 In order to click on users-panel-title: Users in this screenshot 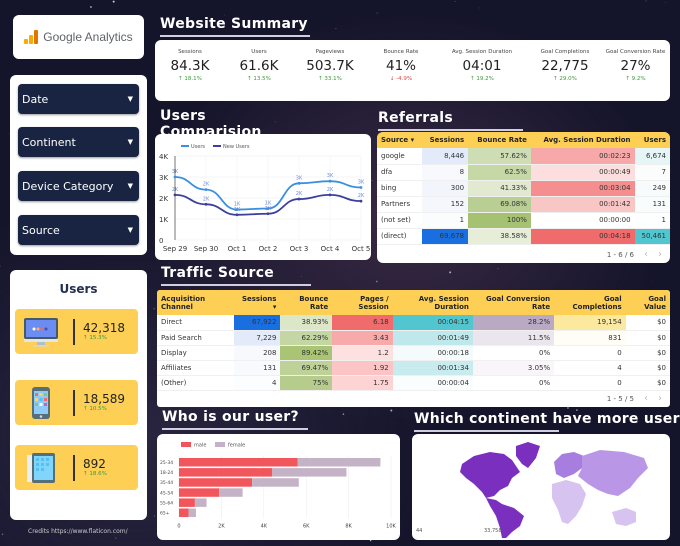, I will do `click(78, 289)`.